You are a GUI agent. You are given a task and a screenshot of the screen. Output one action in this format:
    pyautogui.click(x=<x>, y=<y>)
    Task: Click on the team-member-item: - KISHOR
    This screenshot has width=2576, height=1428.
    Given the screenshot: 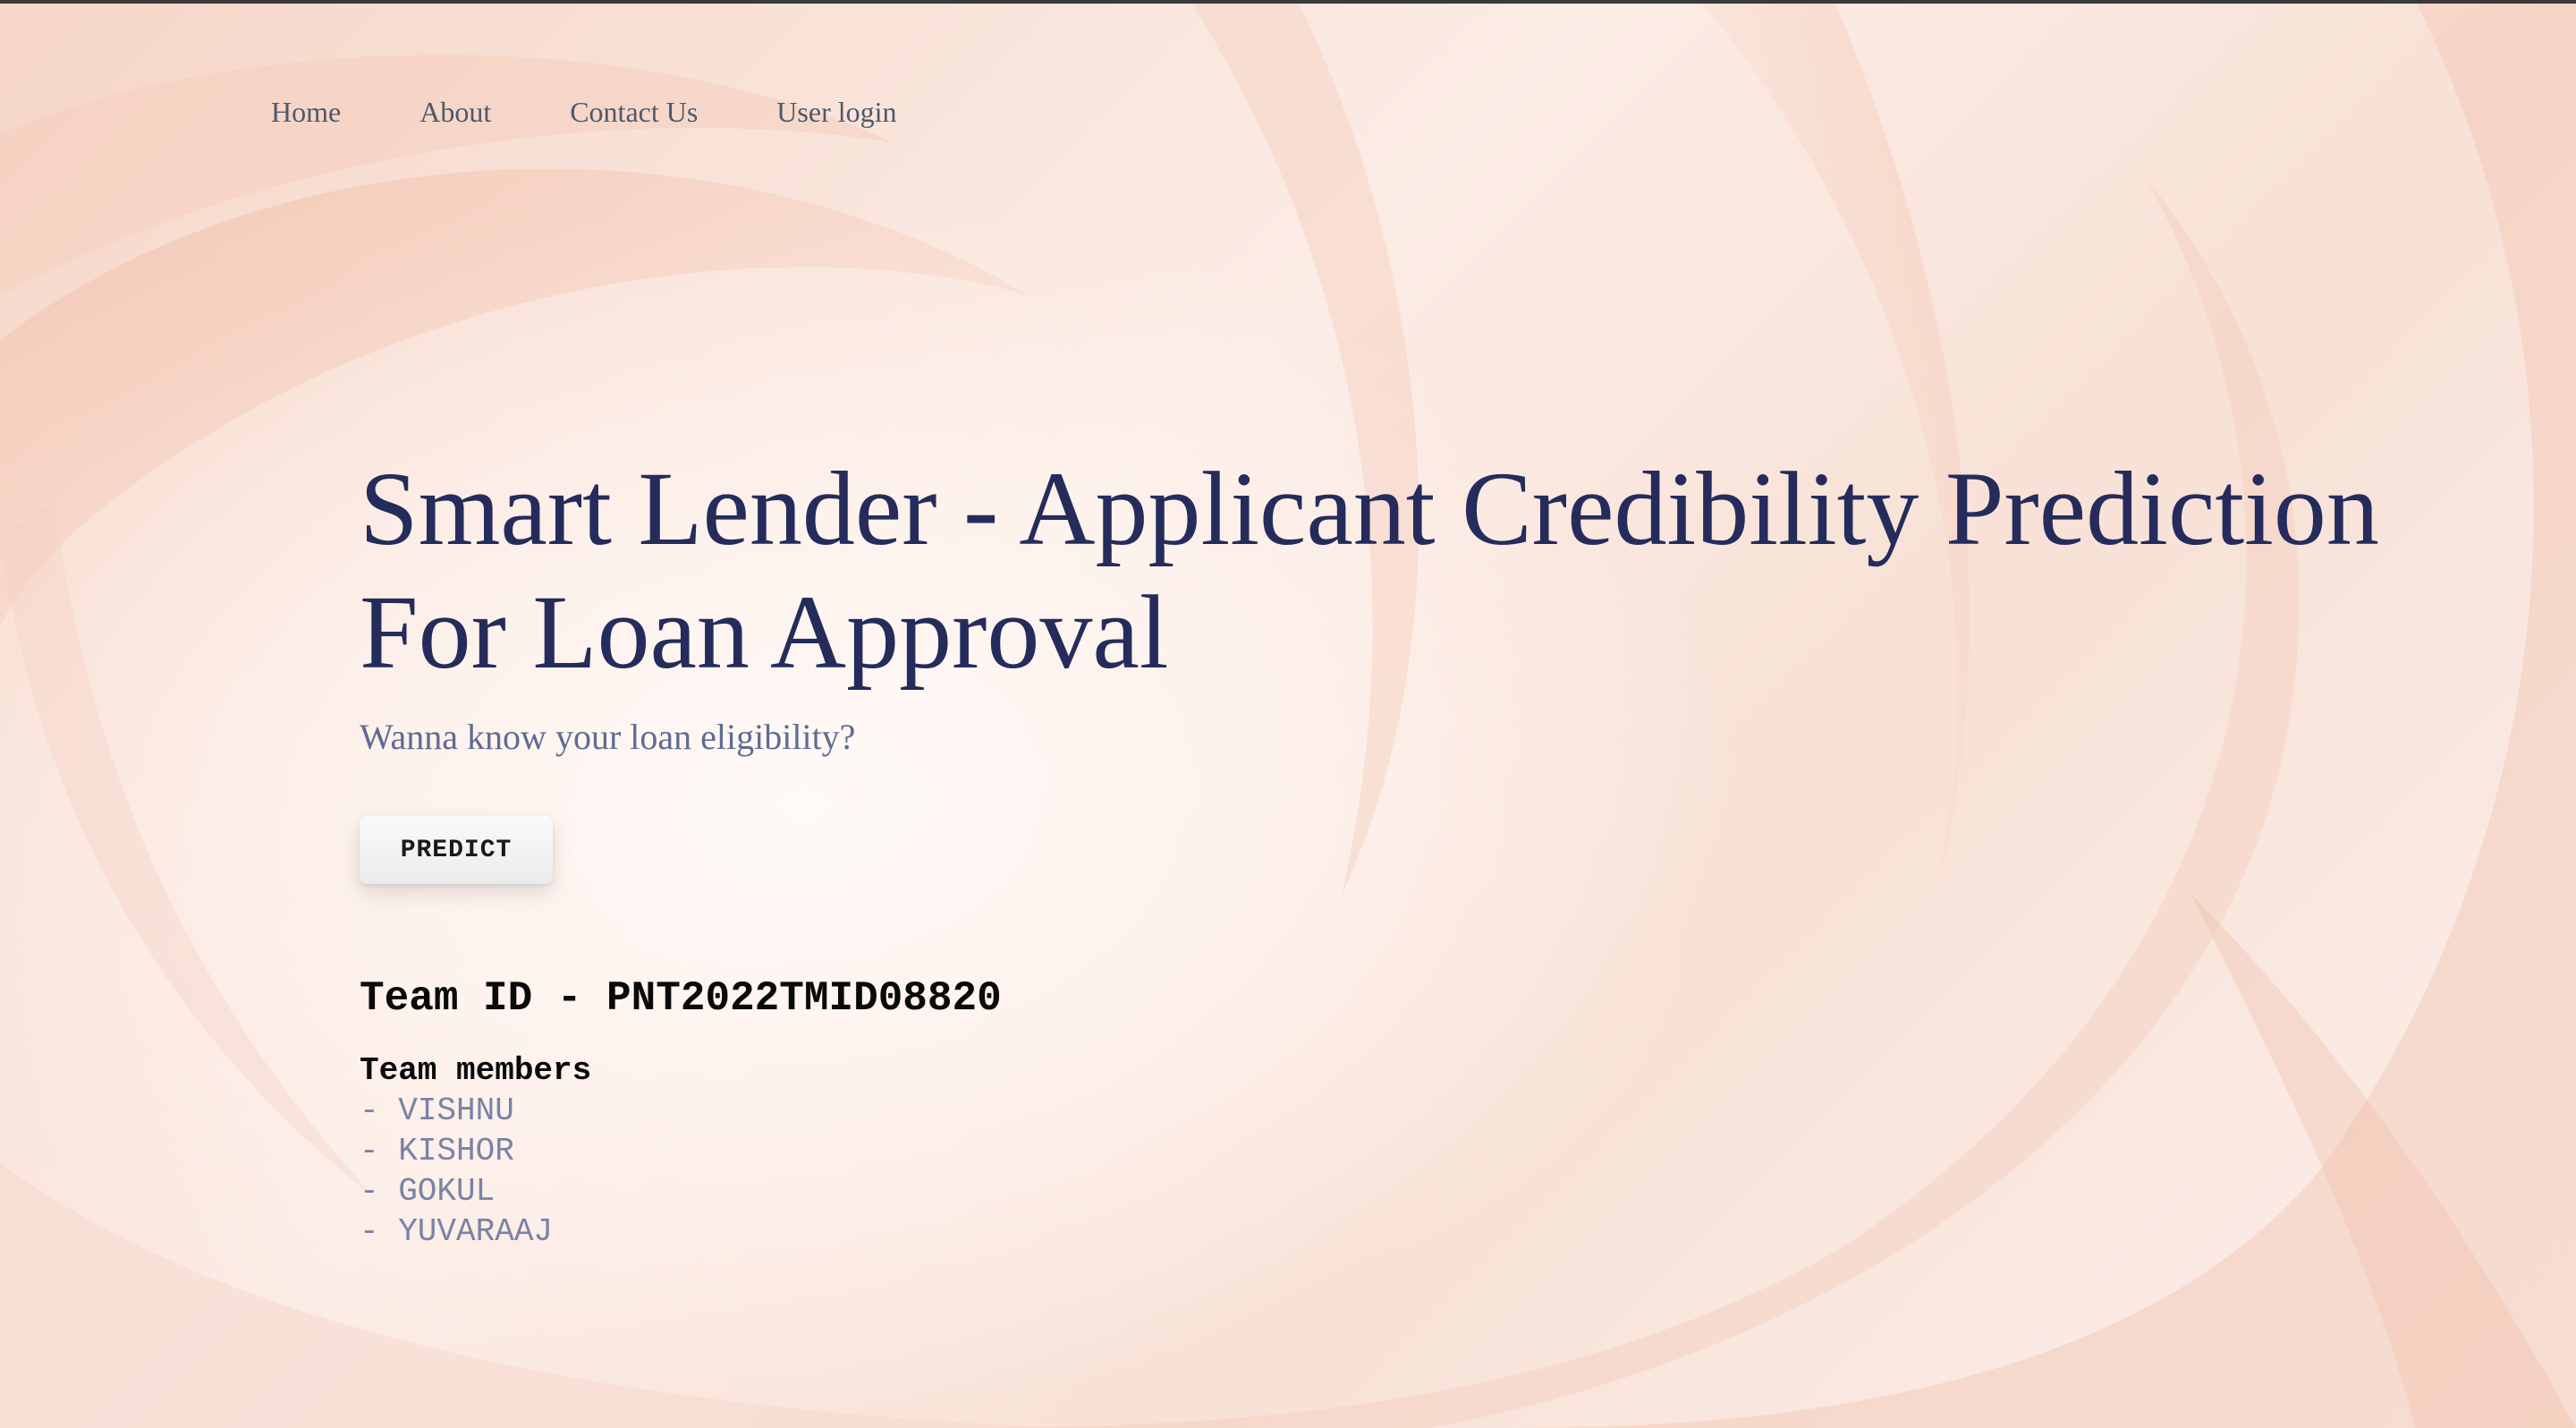 What is the action you would take?
    pyautogui.click(x=437, y=1151)
    